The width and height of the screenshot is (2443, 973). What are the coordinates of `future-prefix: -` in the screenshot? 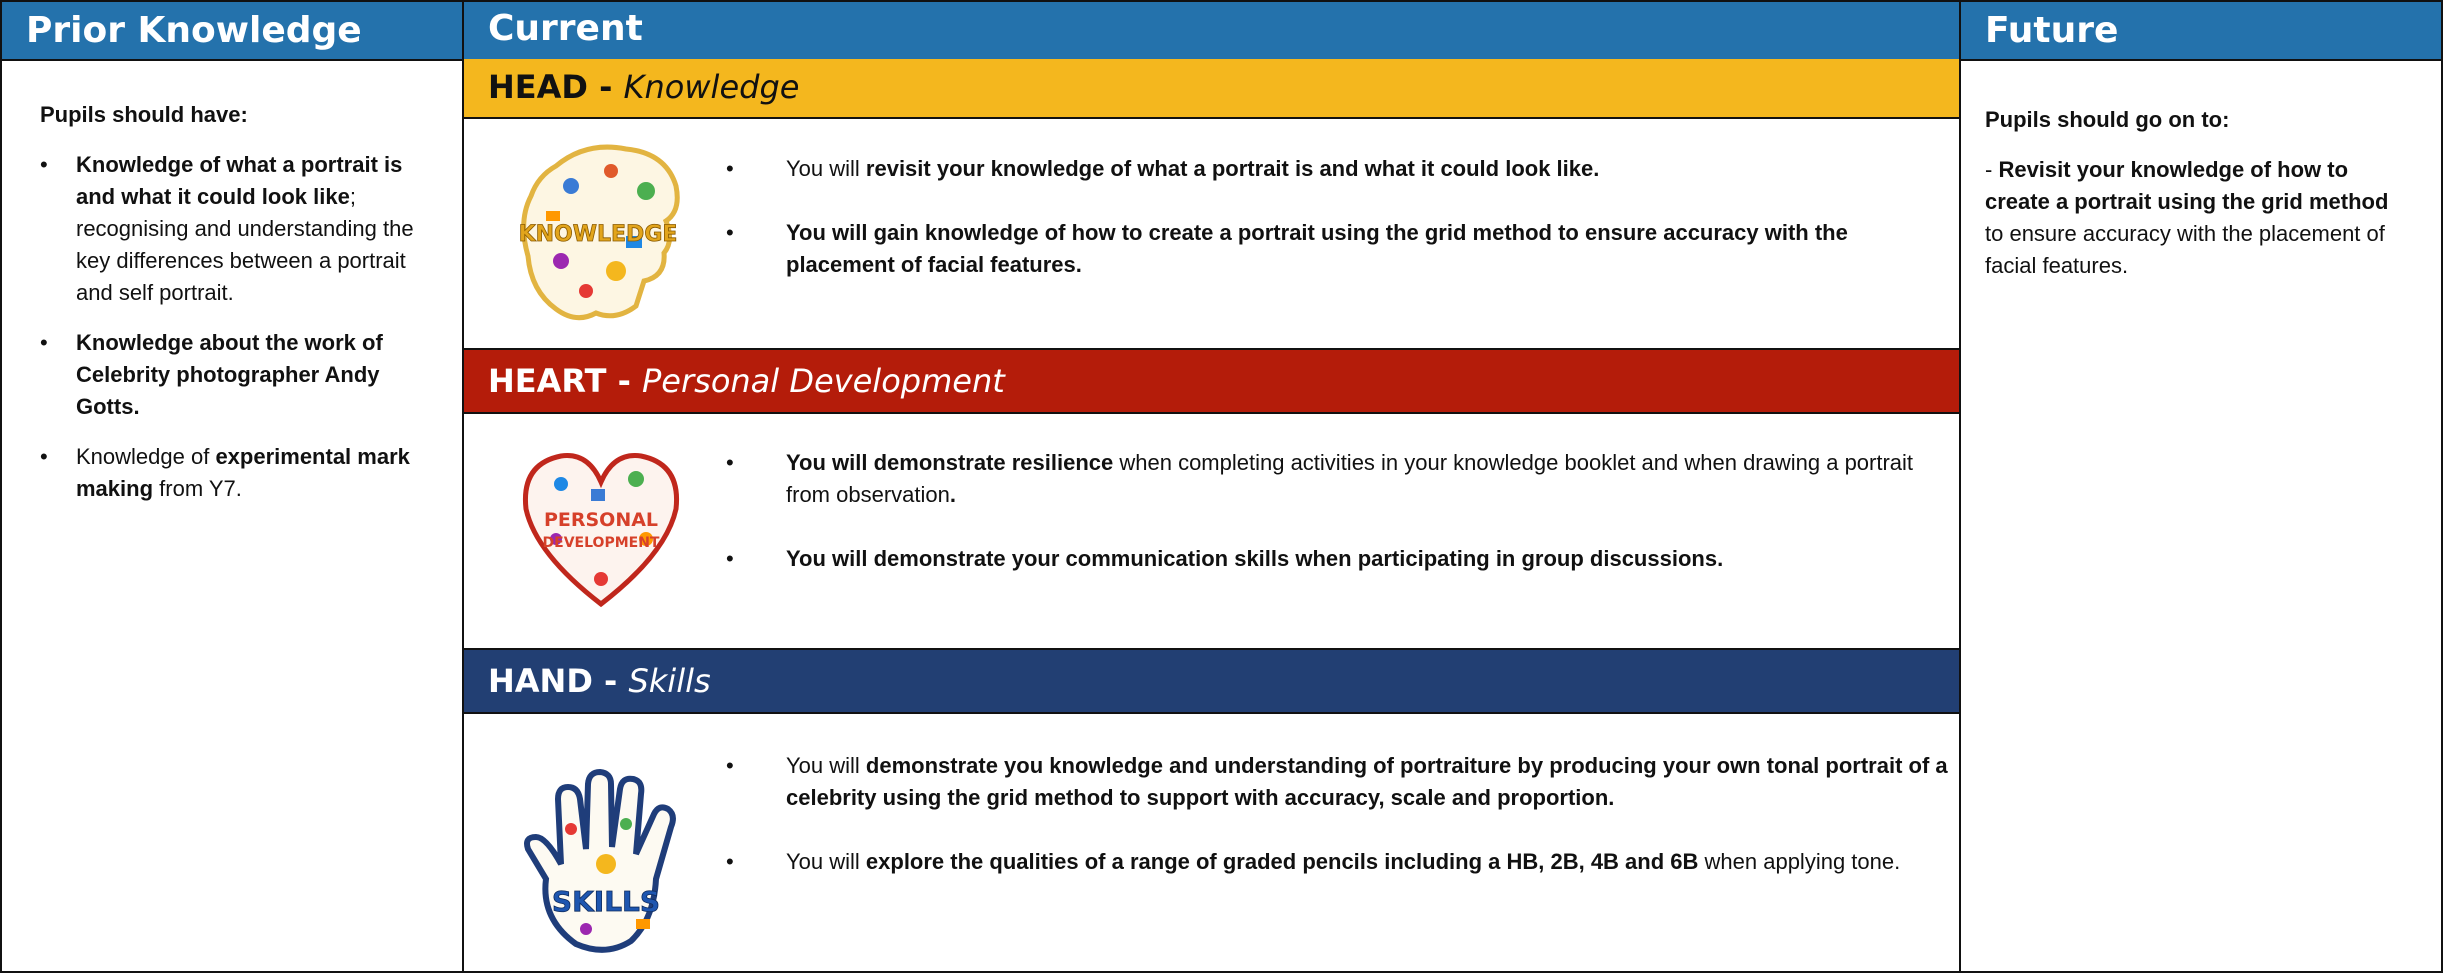 It's located at (1992, 169).